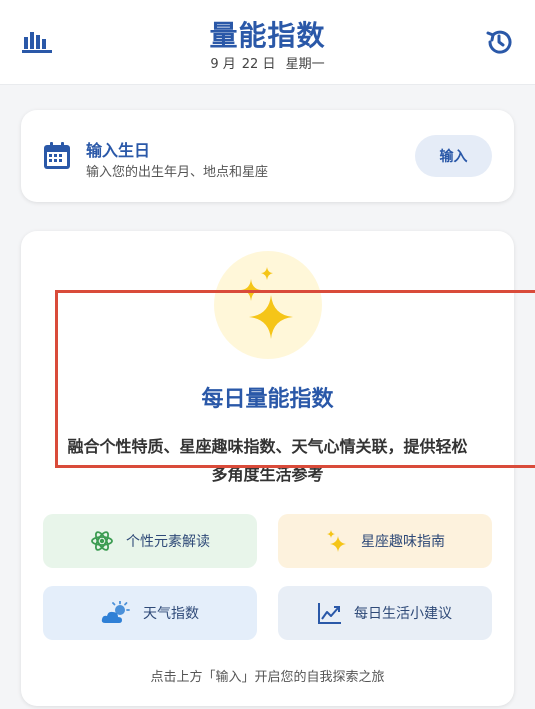  What do you see at coordinates (403, 614) in the screenshot?
I see `feature-label: 每日生活小建议` at bounding box center [403, 614].